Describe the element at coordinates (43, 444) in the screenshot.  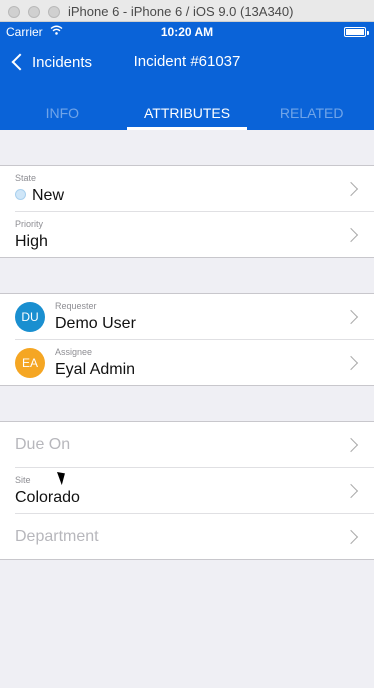
I see `due-on-placeholder: Due On` at that location.